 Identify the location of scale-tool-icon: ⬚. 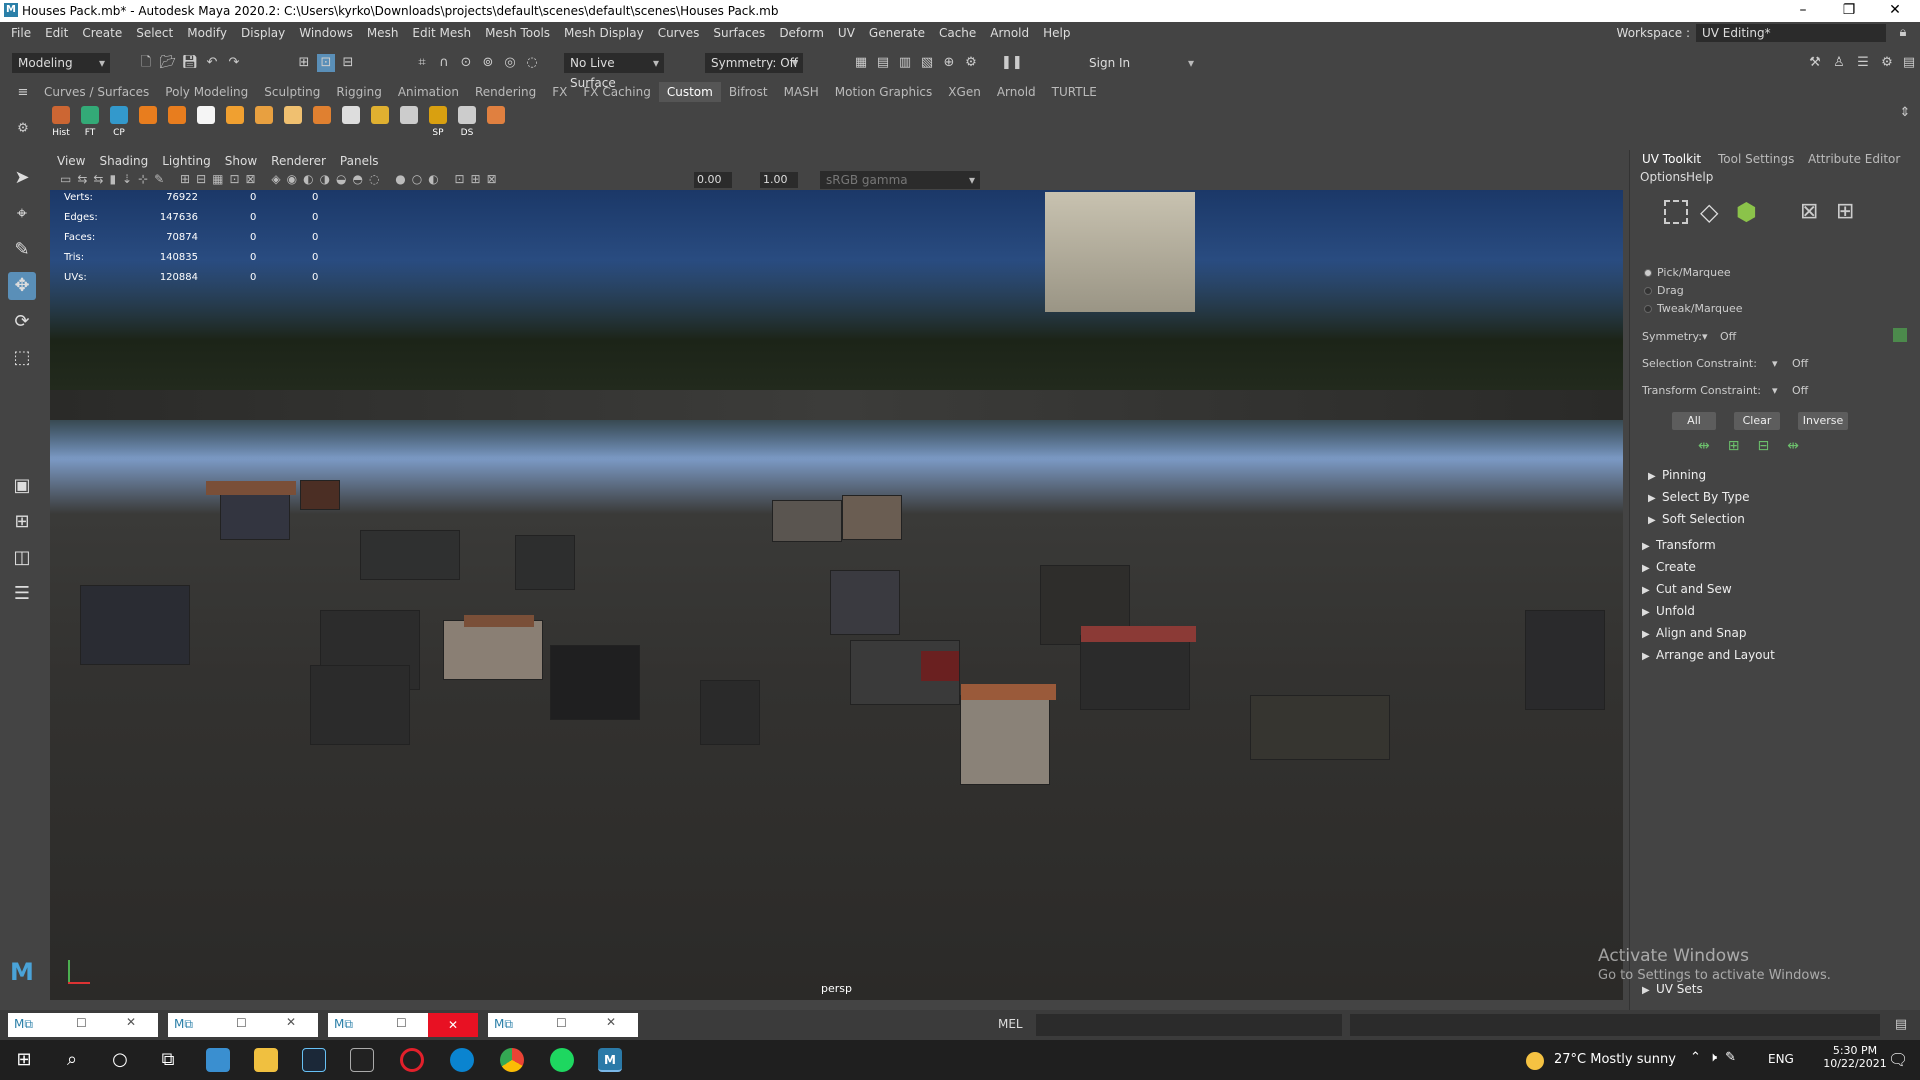
(22, 358).